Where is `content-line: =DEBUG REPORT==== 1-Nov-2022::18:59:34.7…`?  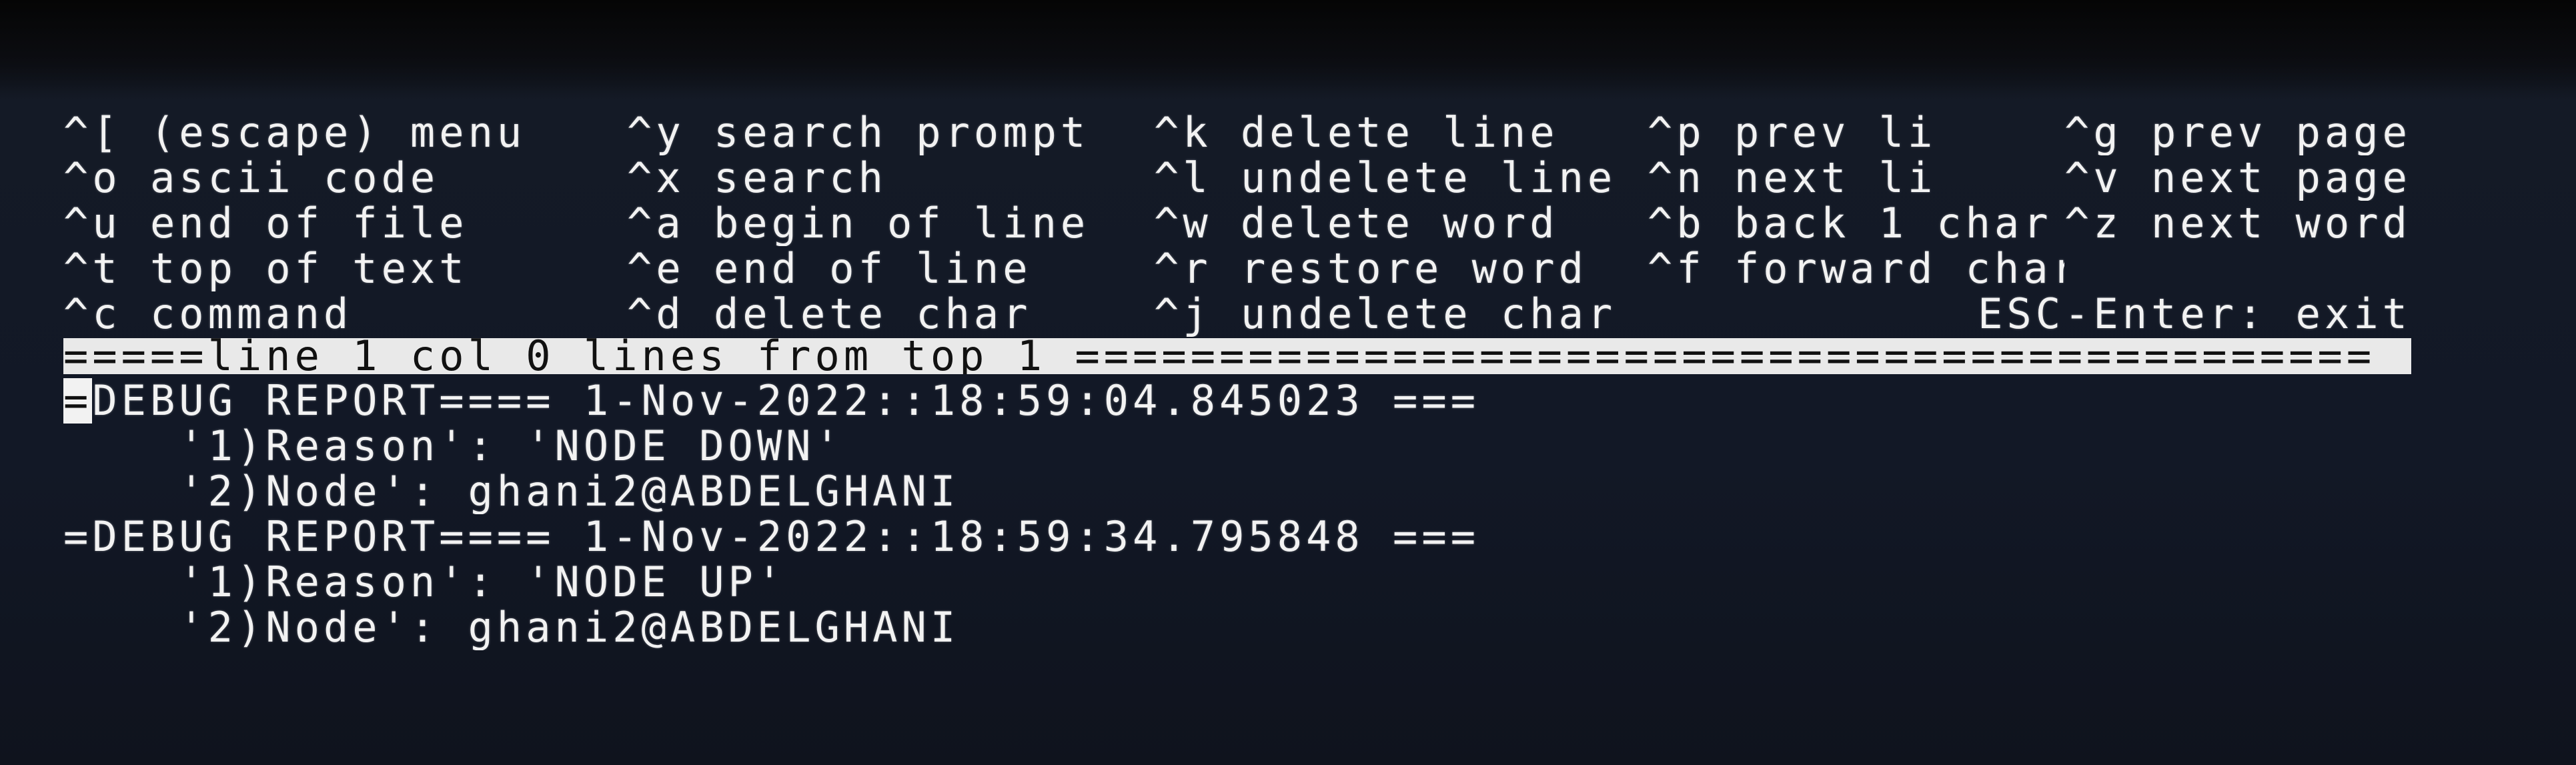
content-line: =DEBUG REPORT==== 1-Nov-2022::18:59:34.7… is located at coordinates (1237, 537).